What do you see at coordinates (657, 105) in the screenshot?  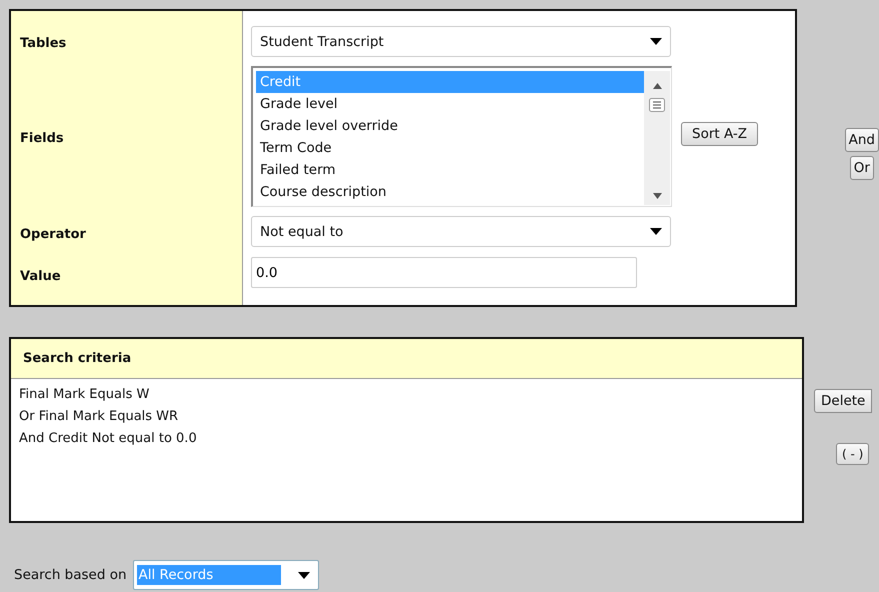 I see `scroll-thumb-icon` at bounding box center [657, 105].